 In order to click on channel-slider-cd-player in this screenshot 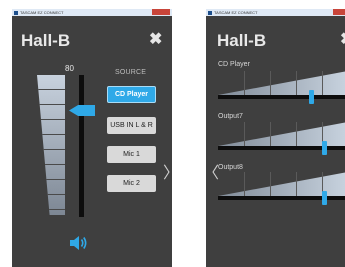, I will do `click(281, 88)`.